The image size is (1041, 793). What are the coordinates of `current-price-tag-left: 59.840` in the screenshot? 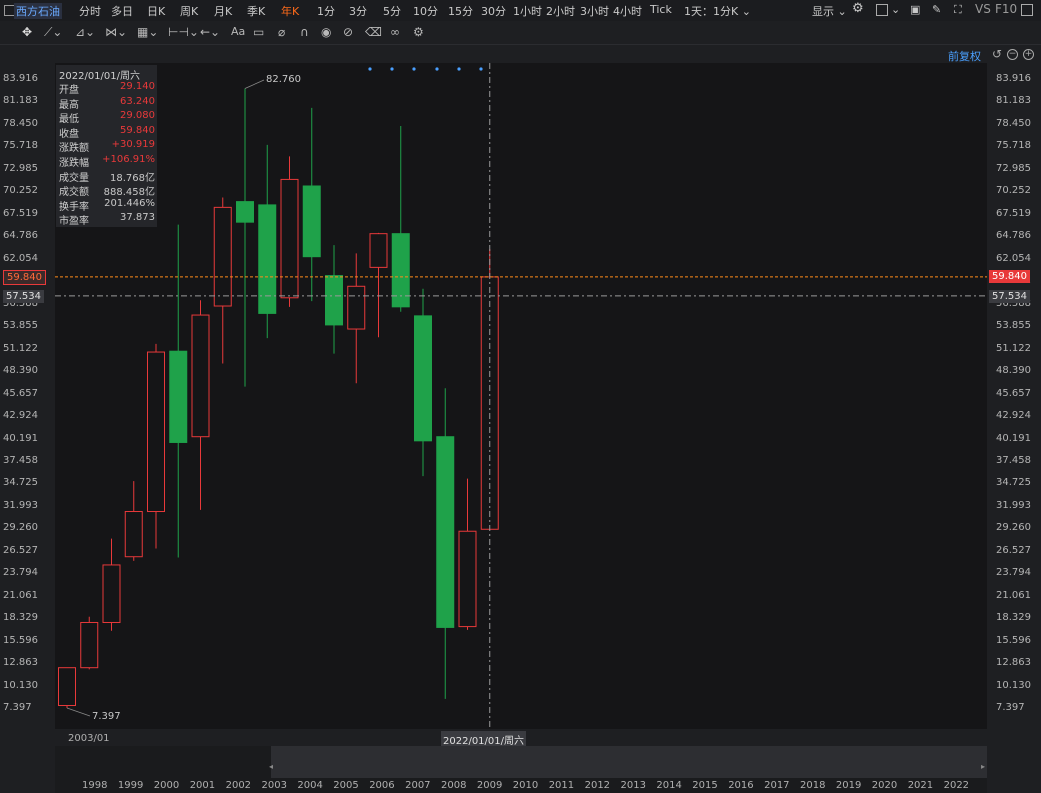 It's located at (24, 277).